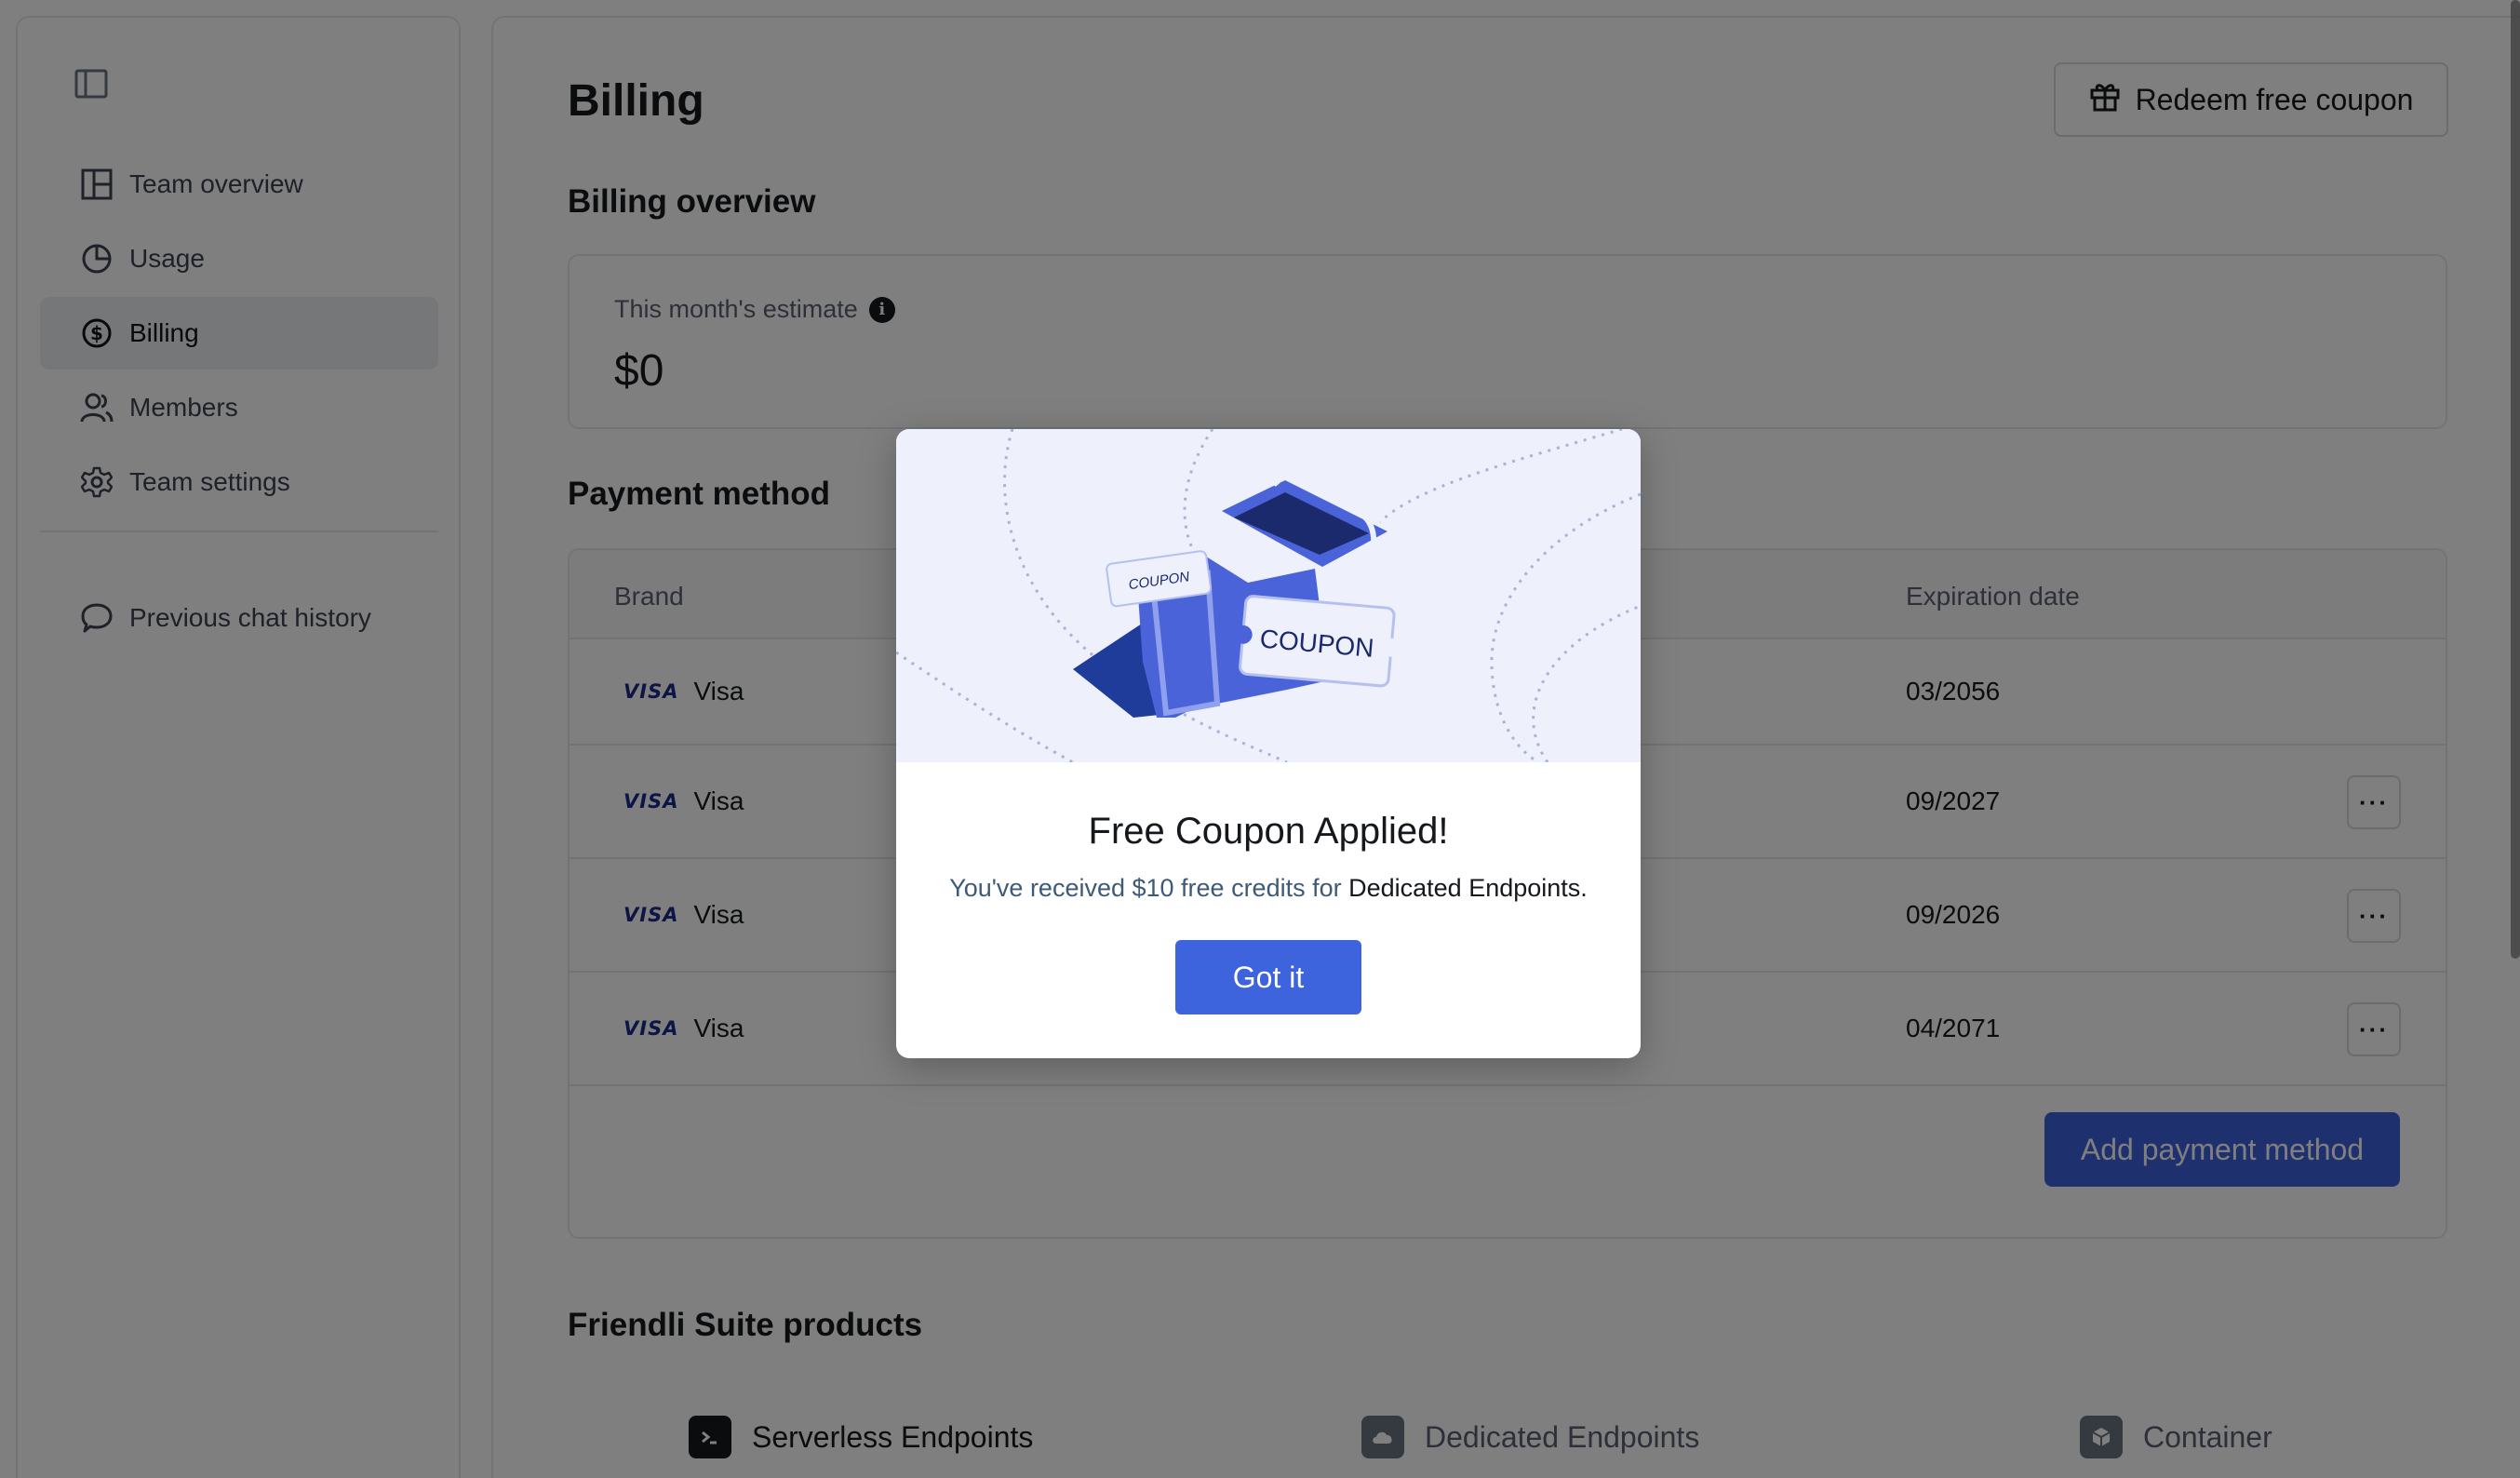 Image resolution: width=2520 pixels, height=1478 pixels. I want to click on modal-message-suffix: ., so click(1584, 888).